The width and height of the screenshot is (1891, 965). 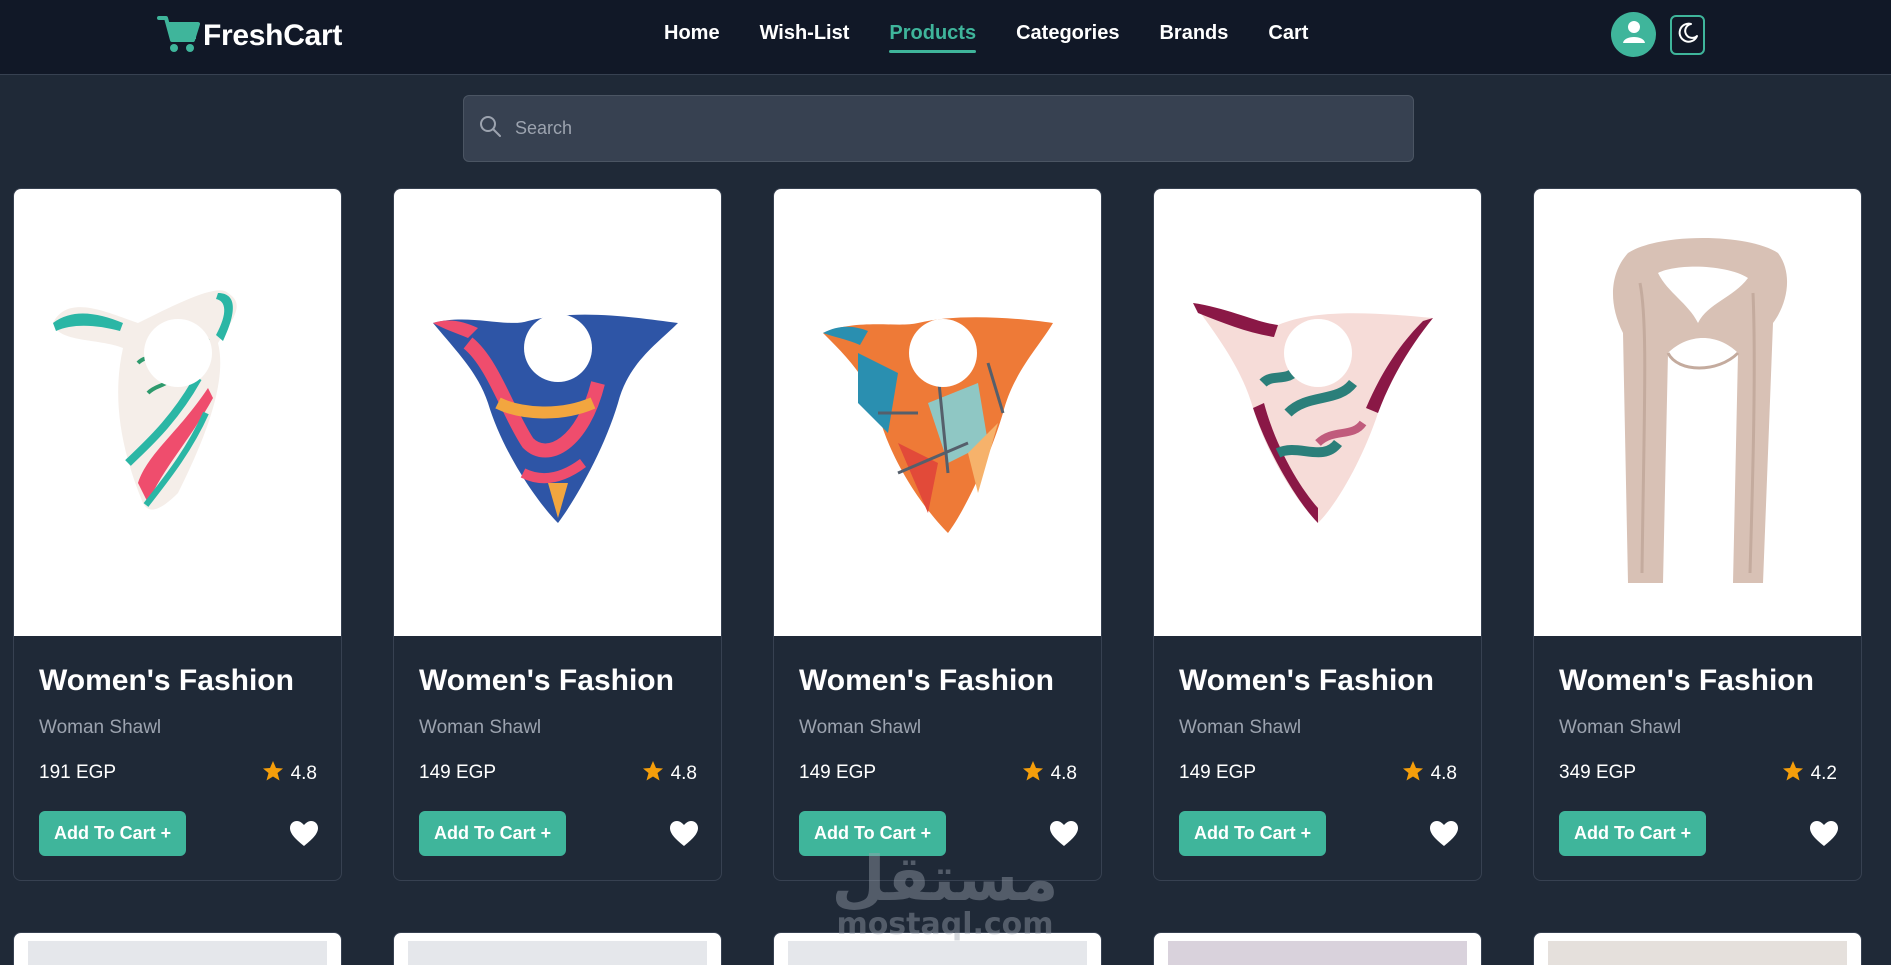 I want to click on user-account-button, so click(x=1633, y=34).